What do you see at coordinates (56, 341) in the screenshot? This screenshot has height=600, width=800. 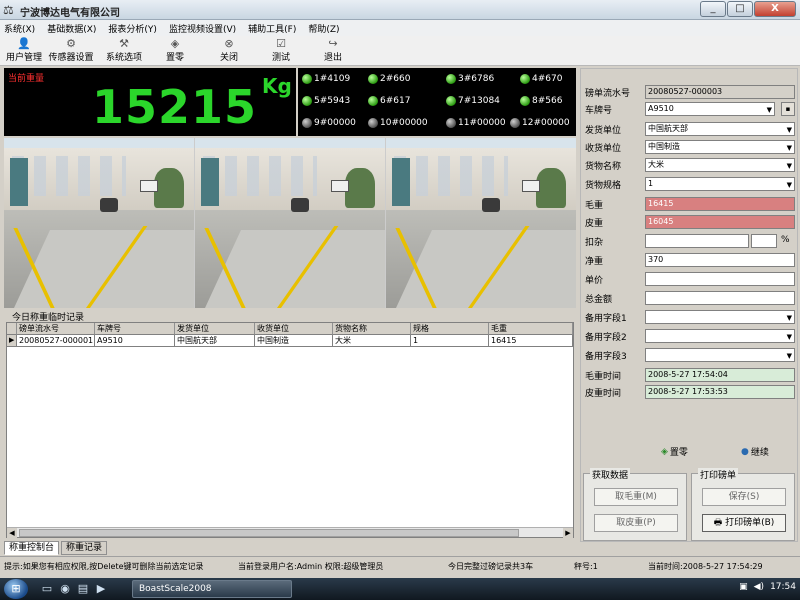 I see `table-cell: 20080527-000001` at bounding box center [56, 341].